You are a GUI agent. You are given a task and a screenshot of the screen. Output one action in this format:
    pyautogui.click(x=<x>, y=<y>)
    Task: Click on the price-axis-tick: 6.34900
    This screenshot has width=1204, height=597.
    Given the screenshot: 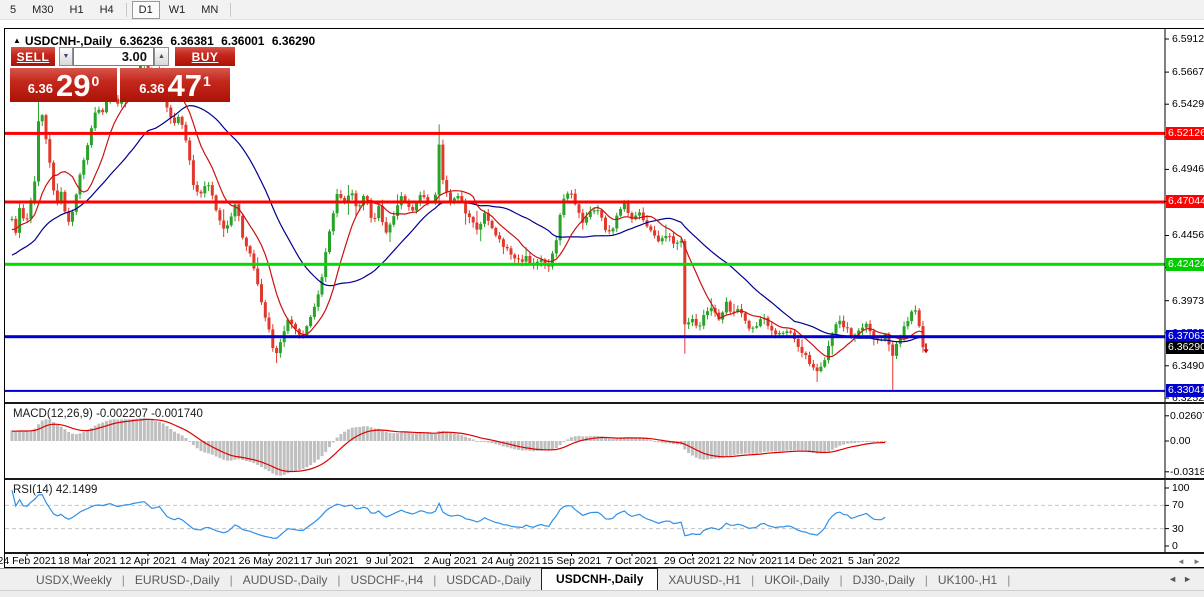 What is the action you would take?
    pyautogui.click(x=1188, y=365)
    